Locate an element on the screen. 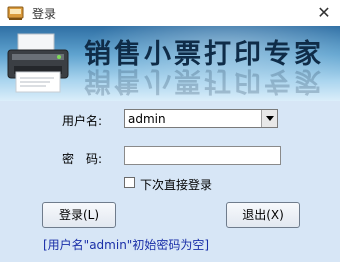 The image size is (340, 262). auto-login-label: 下次直接登录 is located at coordinates (176, 184).